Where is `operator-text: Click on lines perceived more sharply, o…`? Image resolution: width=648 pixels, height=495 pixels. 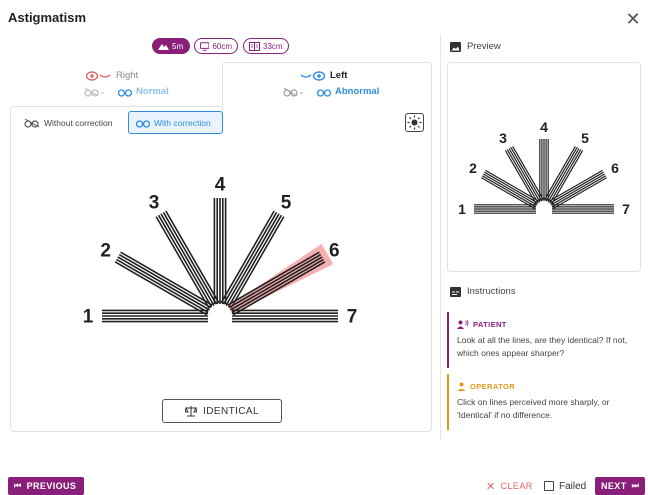 operator-text: Click on lines perceived more sharply, o… is located at coordinates (533, 408).